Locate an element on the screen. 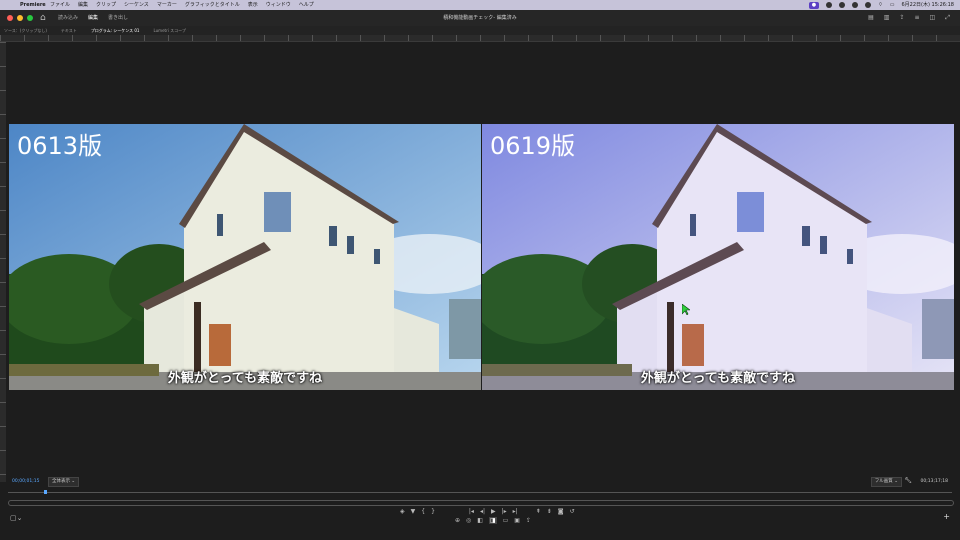  scrub-track is located at coordinates (480, 492).